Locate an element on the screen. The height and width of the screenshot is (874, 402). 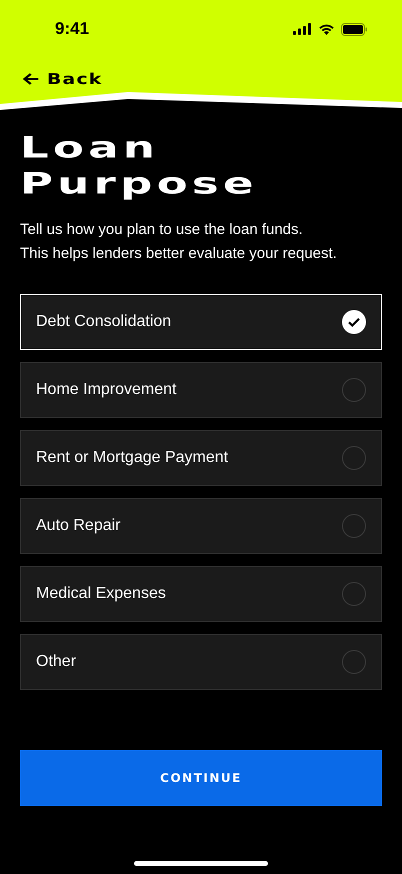
purpose-option: Debt Consolidation is located at coordinates (201, 322).